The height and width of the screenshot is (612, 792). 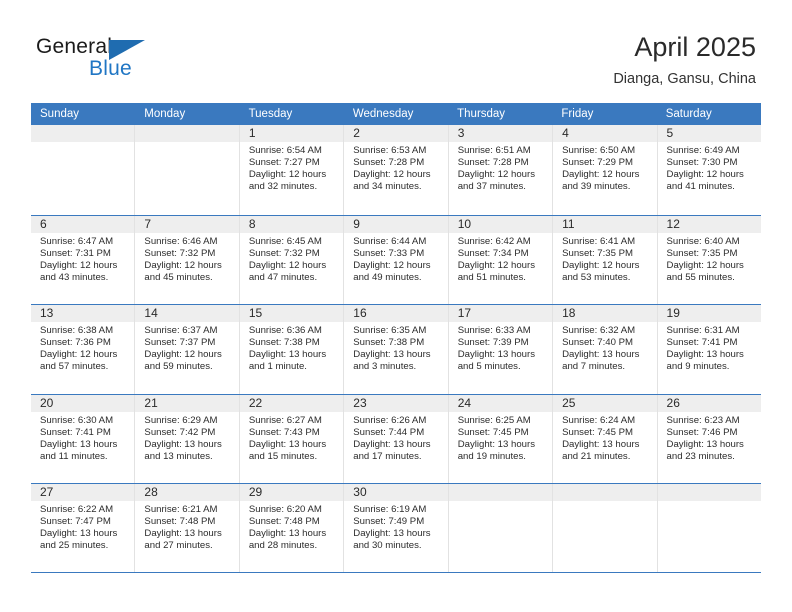 What do you see at coordinates (500, 224) in the screenshot?
I see `day-number: 10` at bounding box center [500, 224].